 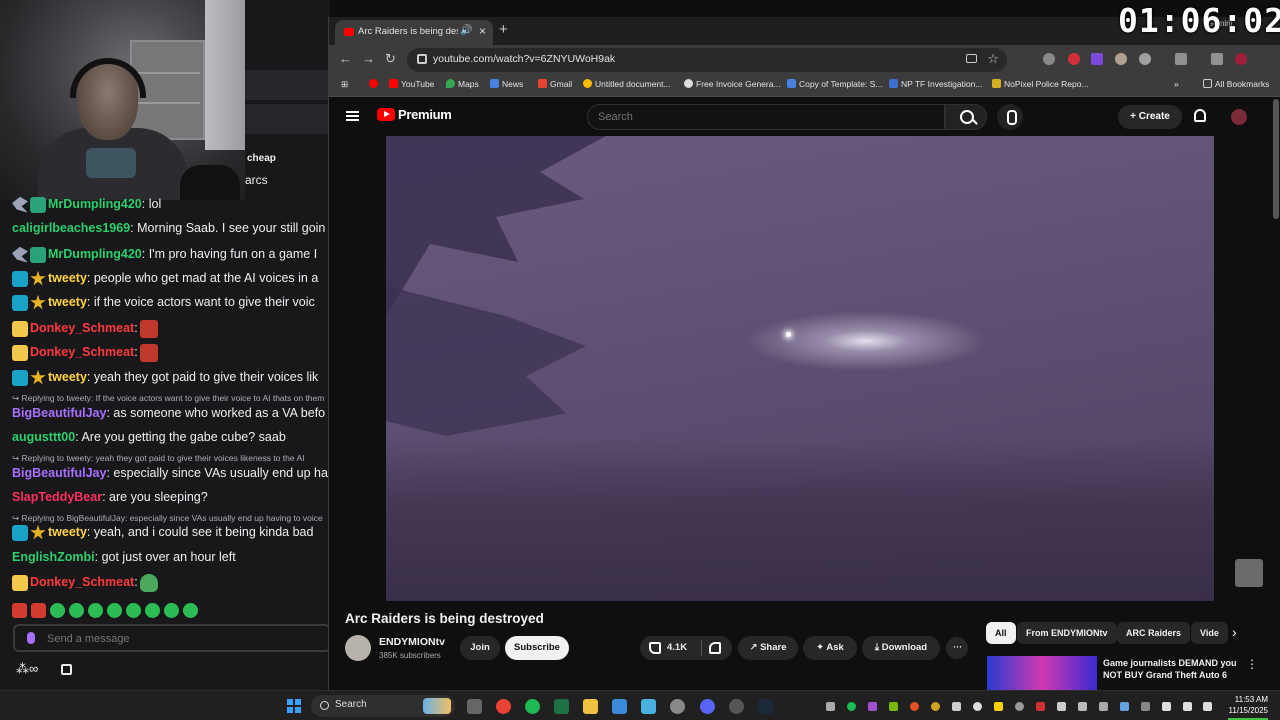 What do you see at coordinates (506, 84) in the screenshot?
I see `bookmark-item: News` at bounding box center [506, 84].